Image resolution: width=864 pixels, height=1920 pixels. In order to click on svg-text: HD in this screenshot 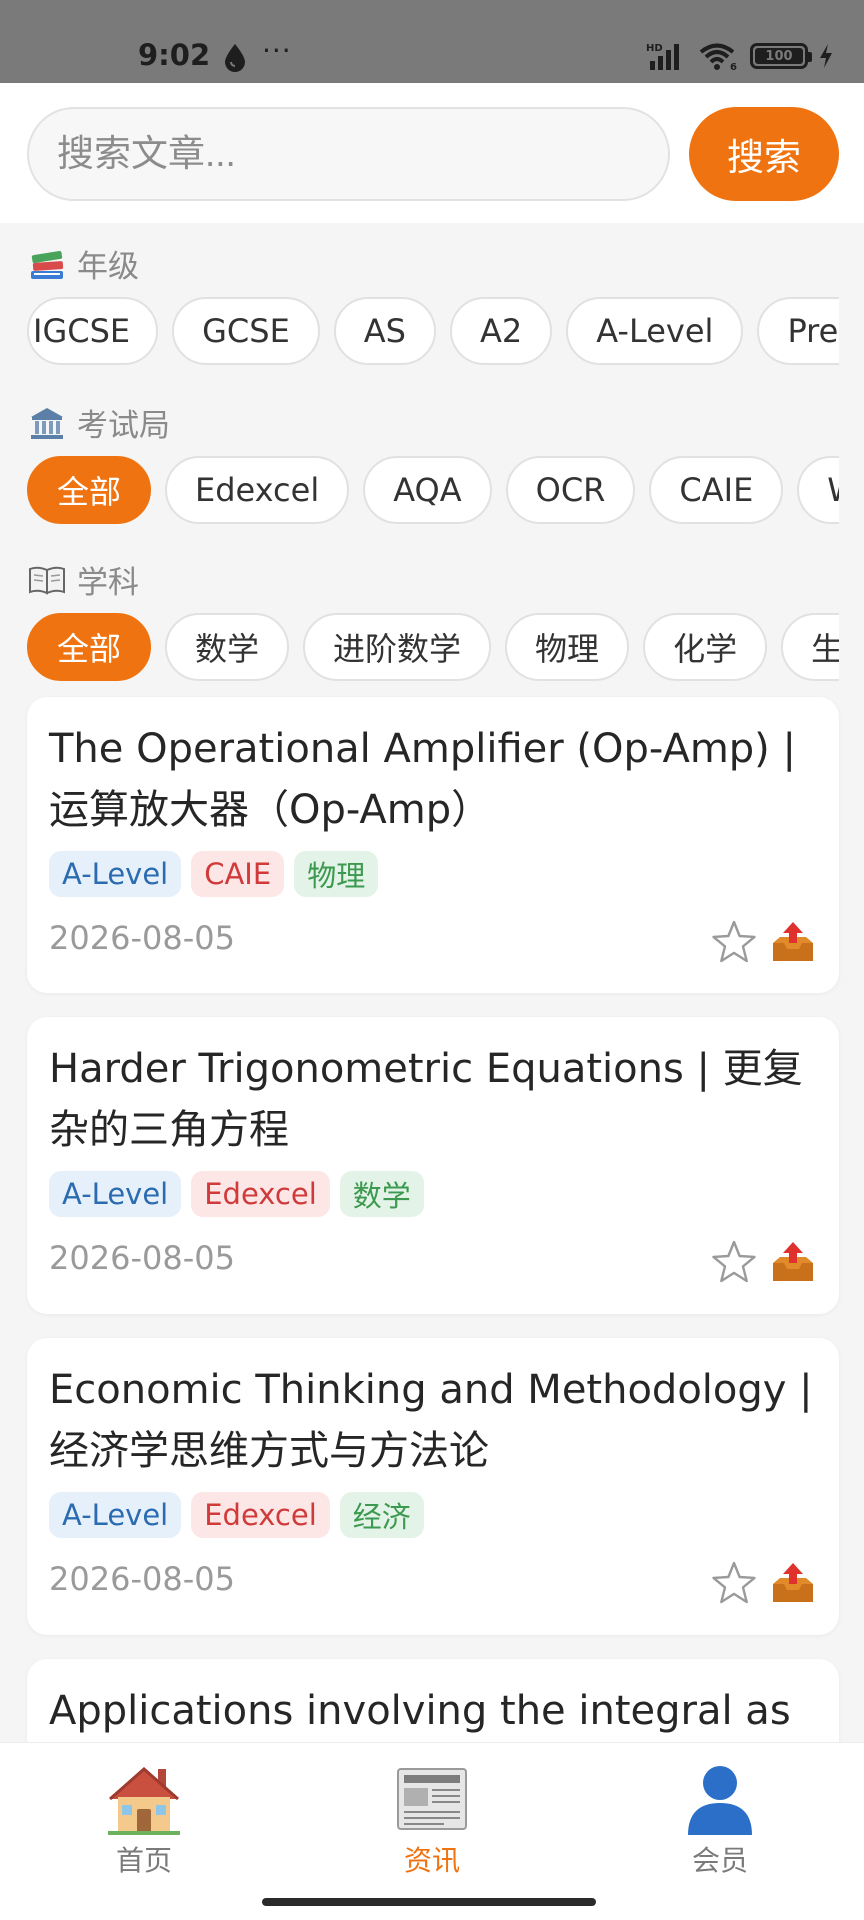, I will do `click(654, 48)`.